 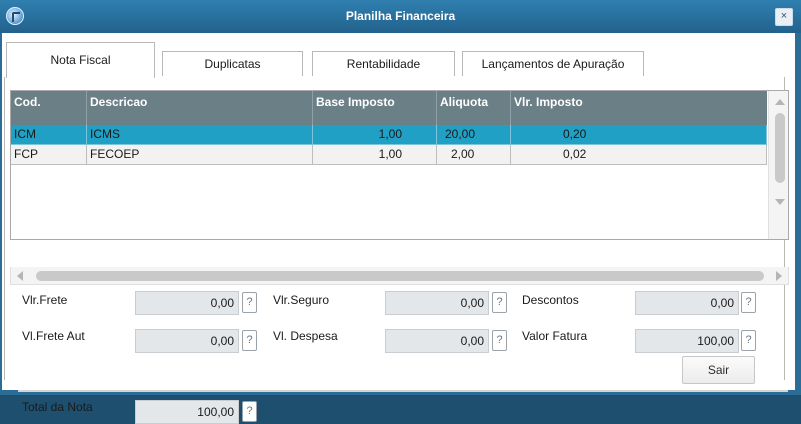 I want to click on vlr-frete-help-button: ?, so click(x=249, y=302).